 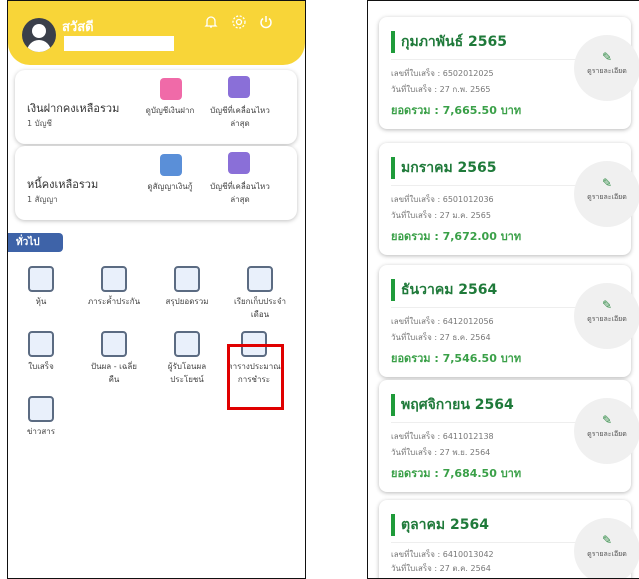 I want to click on guarantee-icon, so click(x=114, y=279).